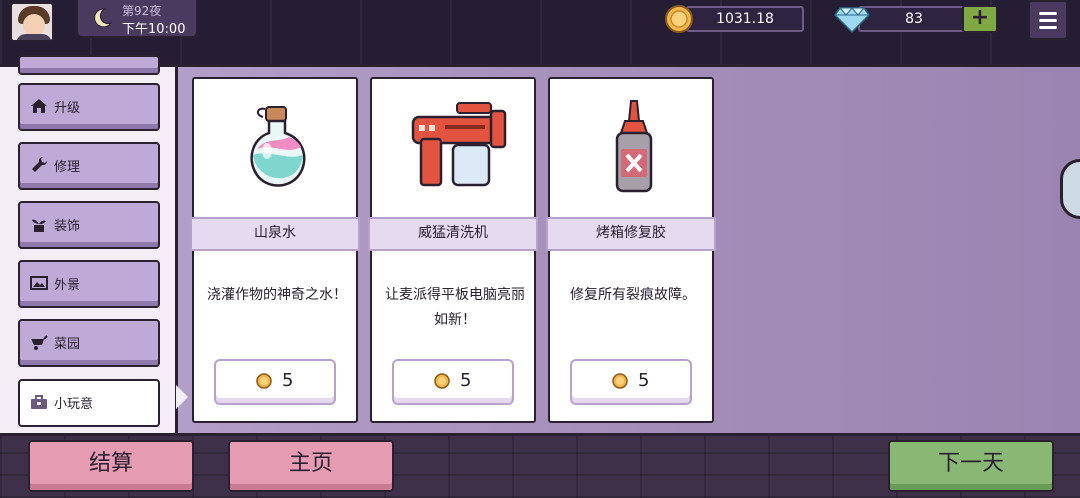 This screenshot has height=498, width=1080. What do you see at coordinates (633, 295) in the screenshot?
I see `item-description: 修复所有裂痕故障。` at bounding box center [633, 295].